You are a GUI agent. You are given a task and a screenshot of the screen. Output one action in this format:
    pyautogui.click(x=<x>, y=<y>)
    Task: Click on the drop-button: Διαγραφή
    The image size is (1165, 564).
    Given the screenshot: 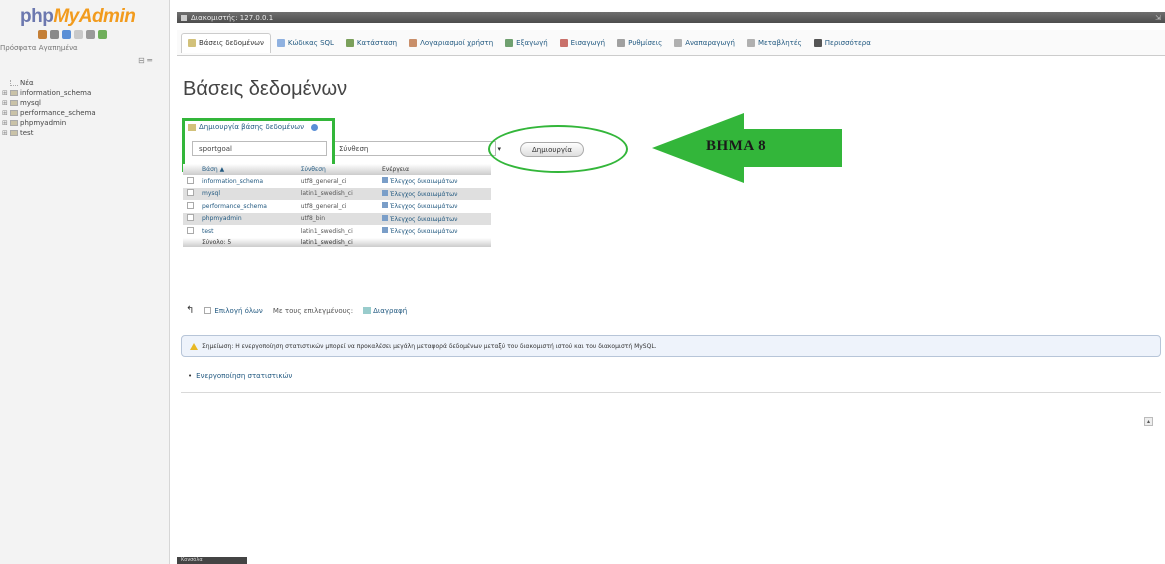 What is the action you would take?
    pyautogui.click(x=385, y=311)
    